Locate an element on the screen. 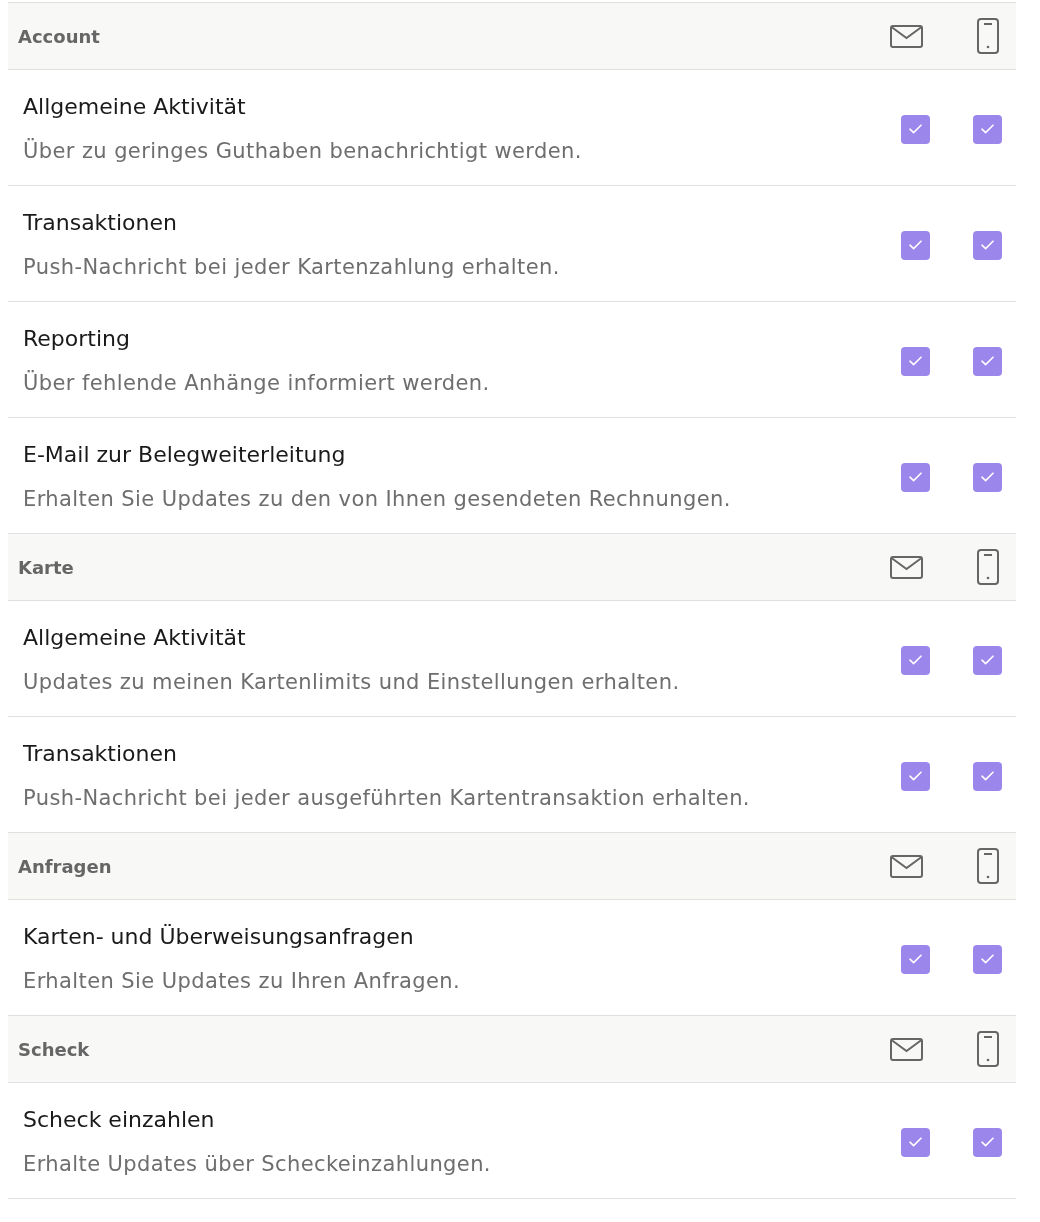 This screenshot has height=1222, width=1040. setting-description: Erhalte Updates über Scheckeinzahlungen. is located at coordinates (257, 1164).